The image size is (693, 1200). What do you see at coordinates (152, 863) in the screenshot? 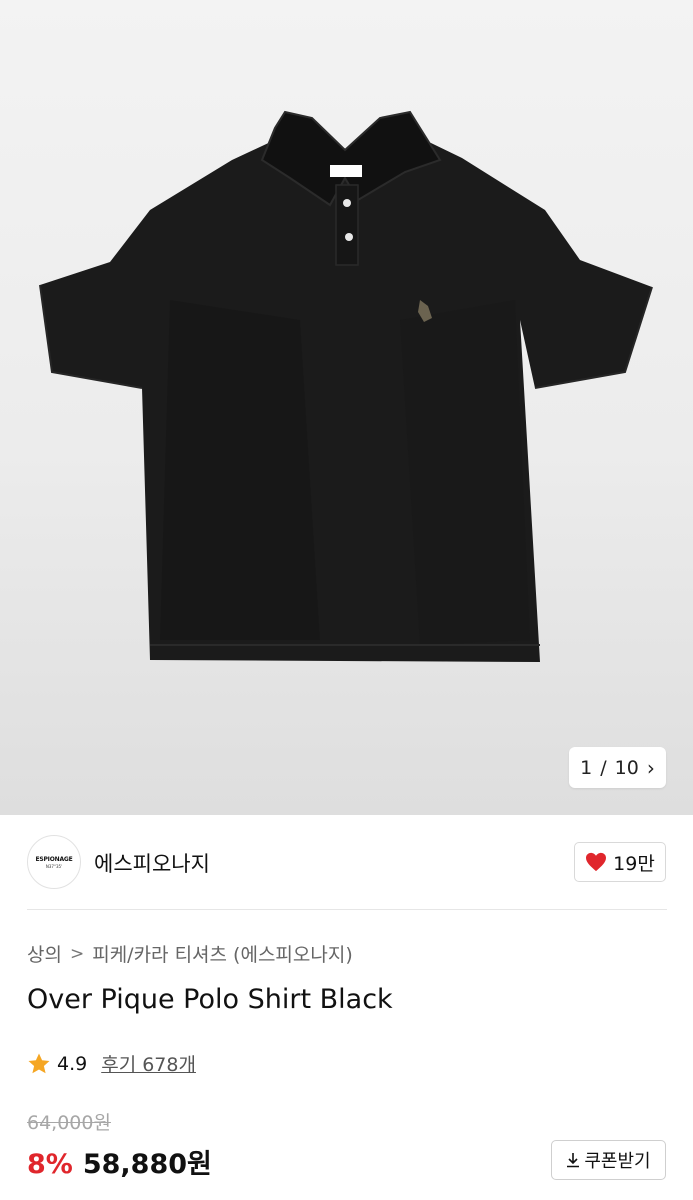
I see `brand-name: 에스피오나지` at bounding box center [152, 863].